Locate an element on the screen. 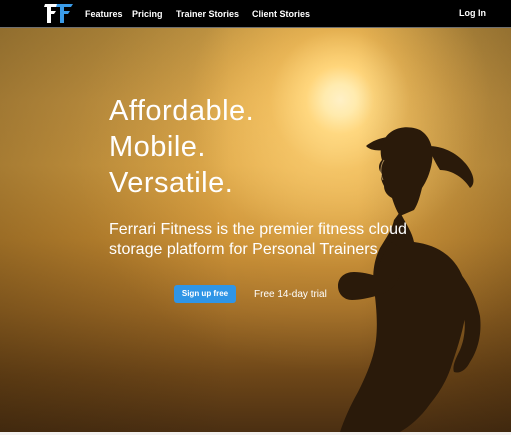 The height and width of the screenshot is (435, 511). hero-headline-line-1: Affordable. is located at coordinates (182, 111).